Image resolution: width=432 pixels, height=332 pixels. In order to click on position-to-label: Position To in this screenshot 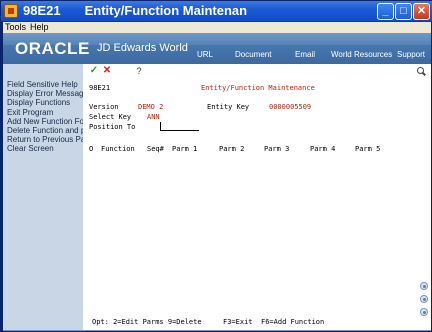, I will do `click(112, 127)`.